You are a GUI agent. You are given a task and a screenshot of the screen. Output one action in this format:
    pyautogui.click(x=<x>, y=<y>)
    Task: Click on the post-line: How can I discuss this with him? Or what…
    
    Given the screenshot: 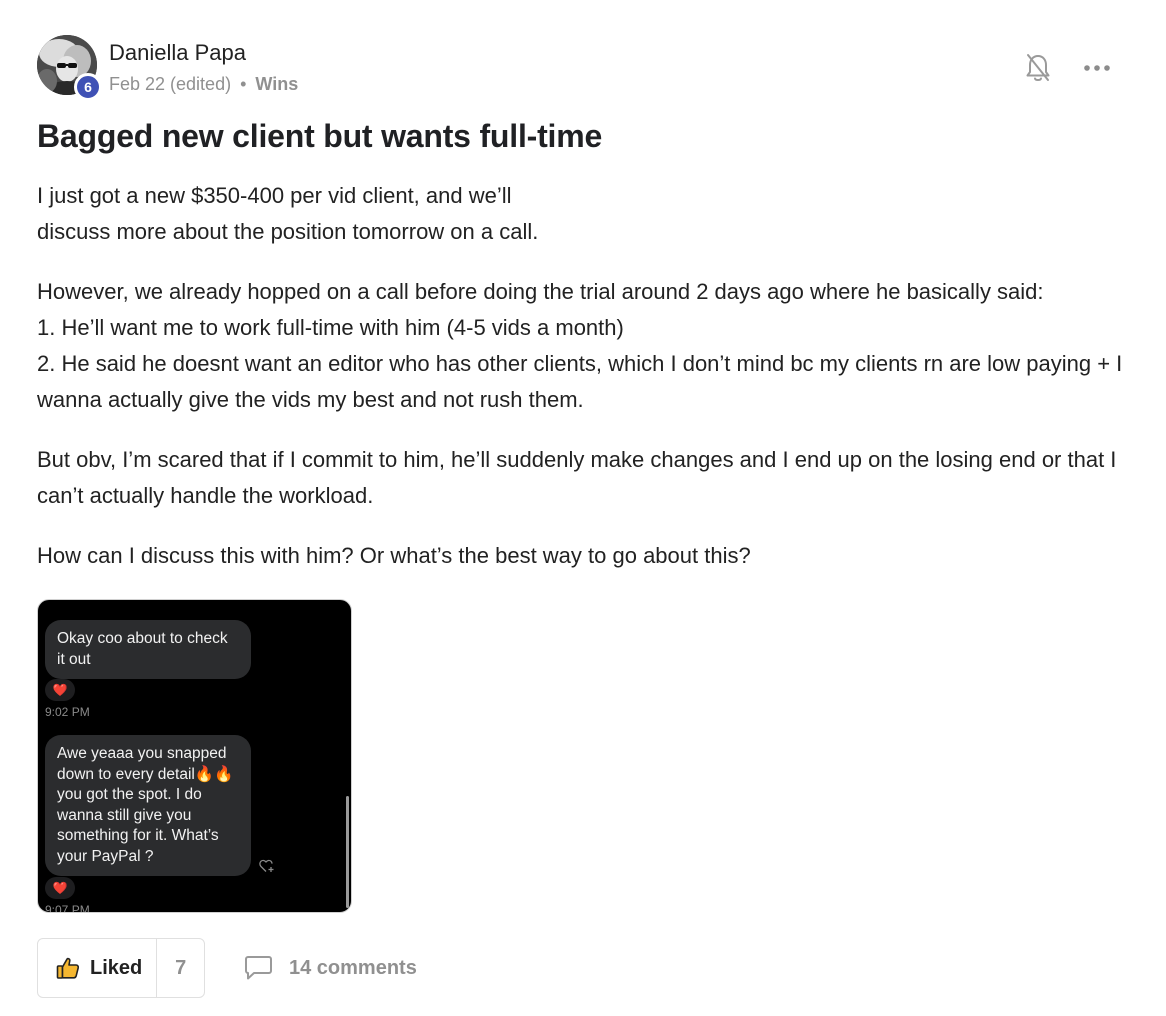 What is the action you would take?
    pyautogui.click(x=394, y=555)
    